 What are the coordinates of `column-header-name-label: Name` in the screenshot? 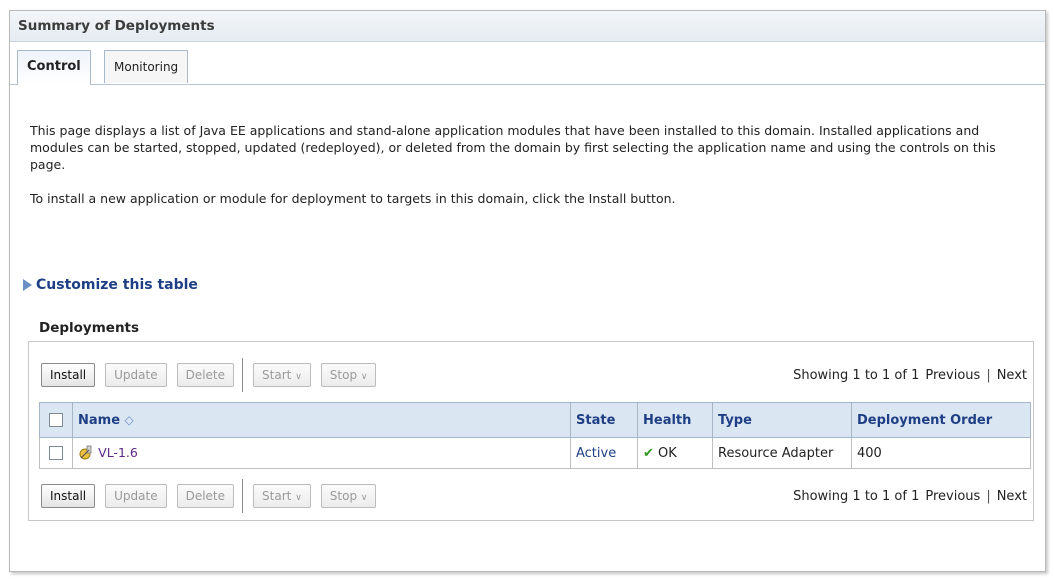 It's located at (99, 420).